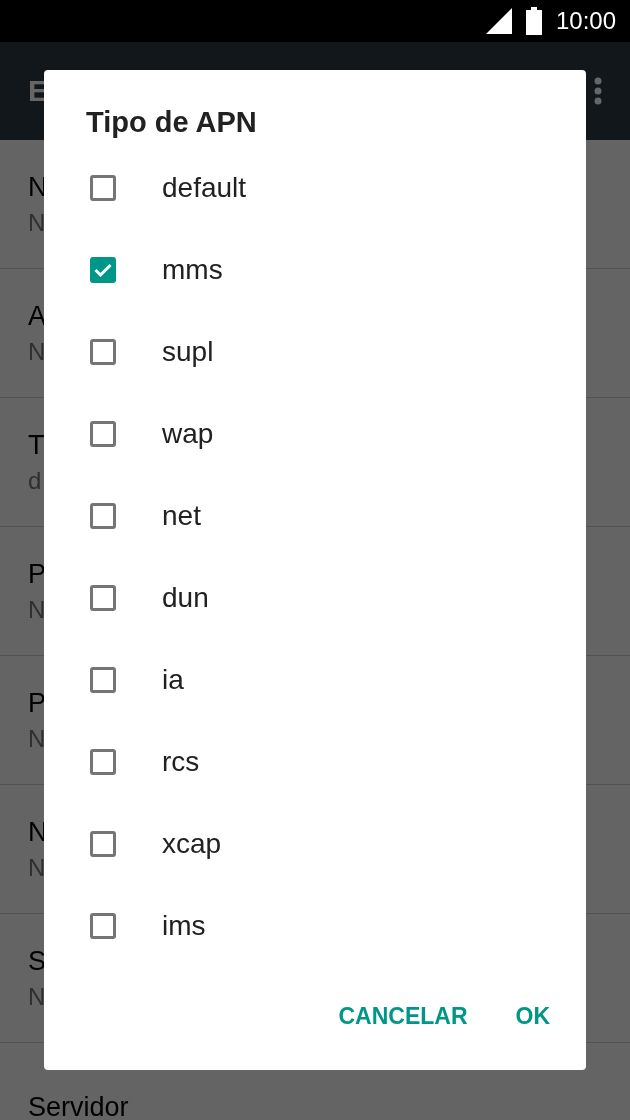 Image resolution: width=630 pixels, height=1120 pixels. What do you see at coordinates (172, 122) in the screenshot?
I see `dialog-title: Tipo de APN` at bounding box center [172, 122].